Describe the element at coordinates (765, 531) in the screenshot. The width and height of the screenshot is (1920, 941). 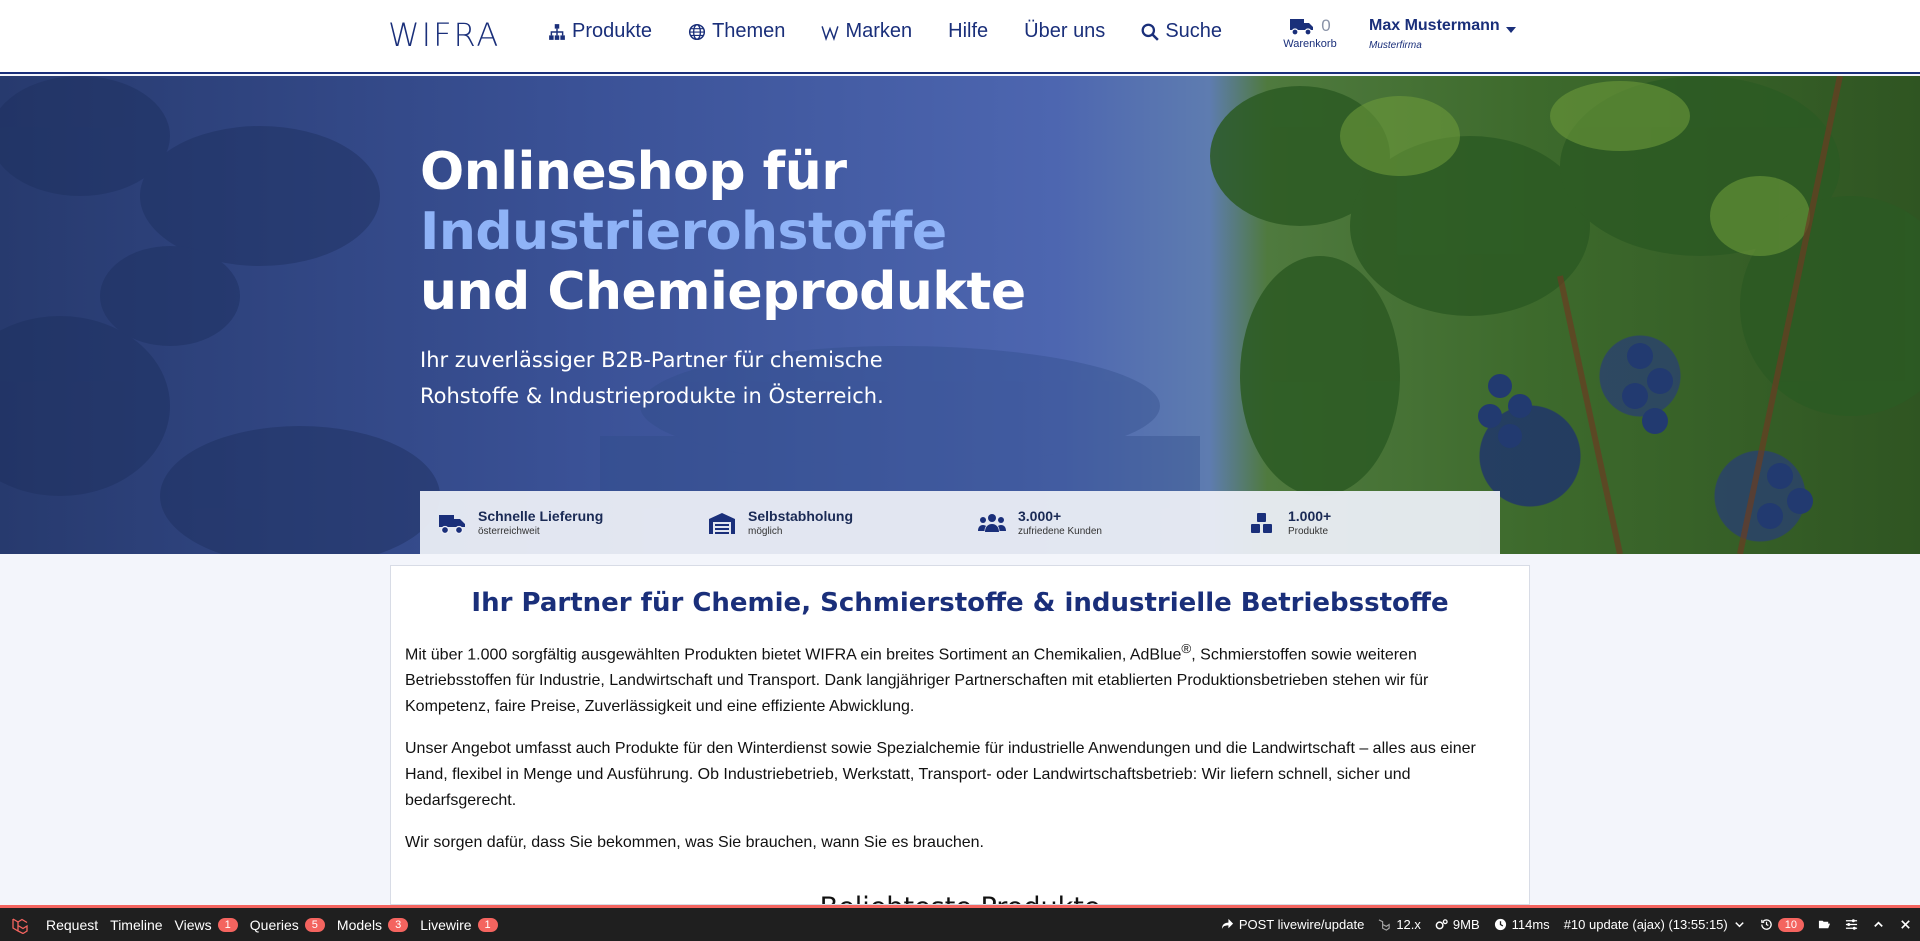
I see `feature-sub: möglich` at that location.